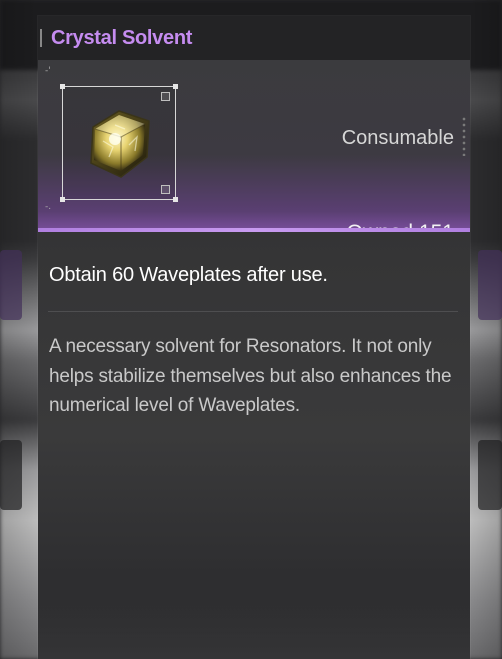  What do you see at coordinates (464, 136) in the screenshot?
I see `grip-handle-icon` at bounding box center [464, 136].